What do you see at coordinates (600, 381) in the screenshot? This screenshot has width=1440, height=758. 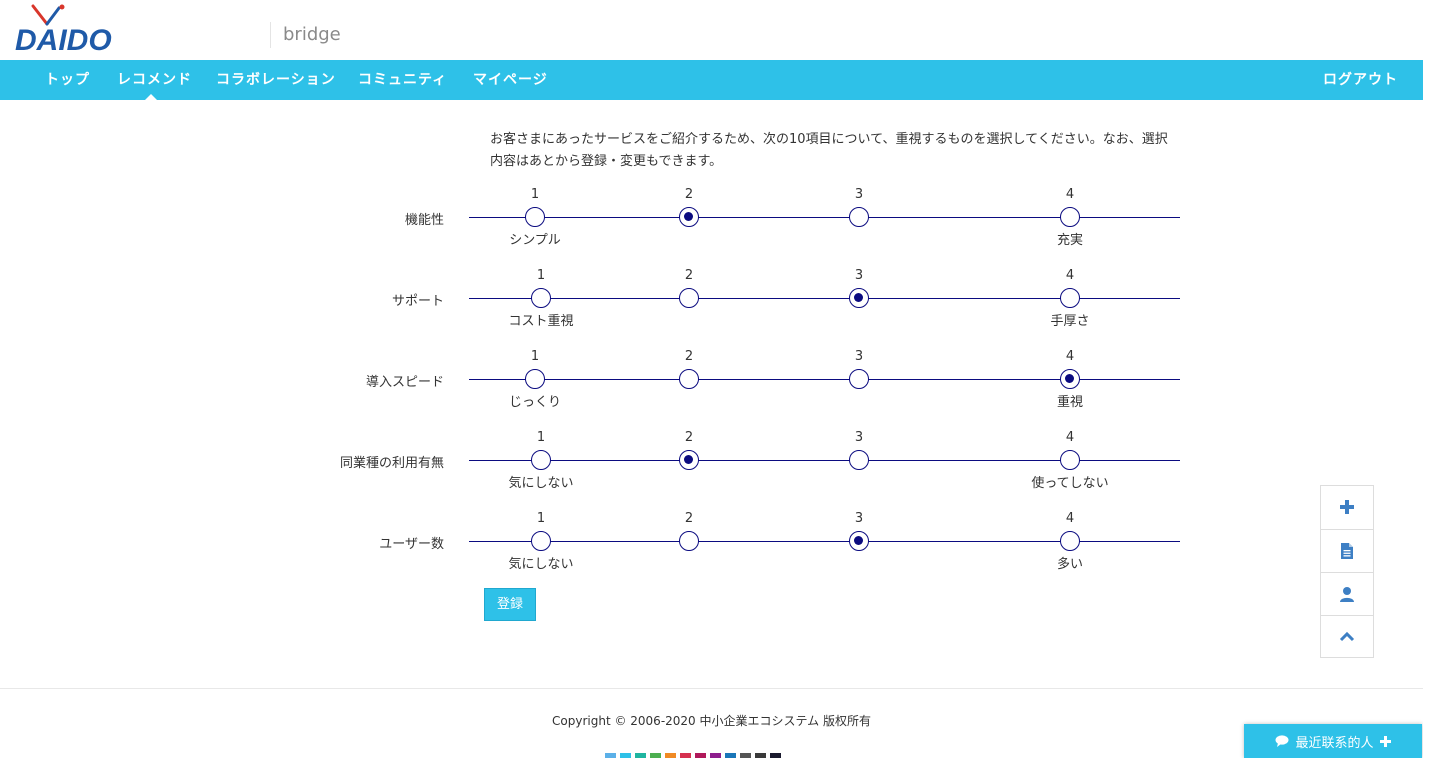 I see `scale-row: 導入スピード 1 2 3 4 じっくり 重視` at bounding box center [600, 381].